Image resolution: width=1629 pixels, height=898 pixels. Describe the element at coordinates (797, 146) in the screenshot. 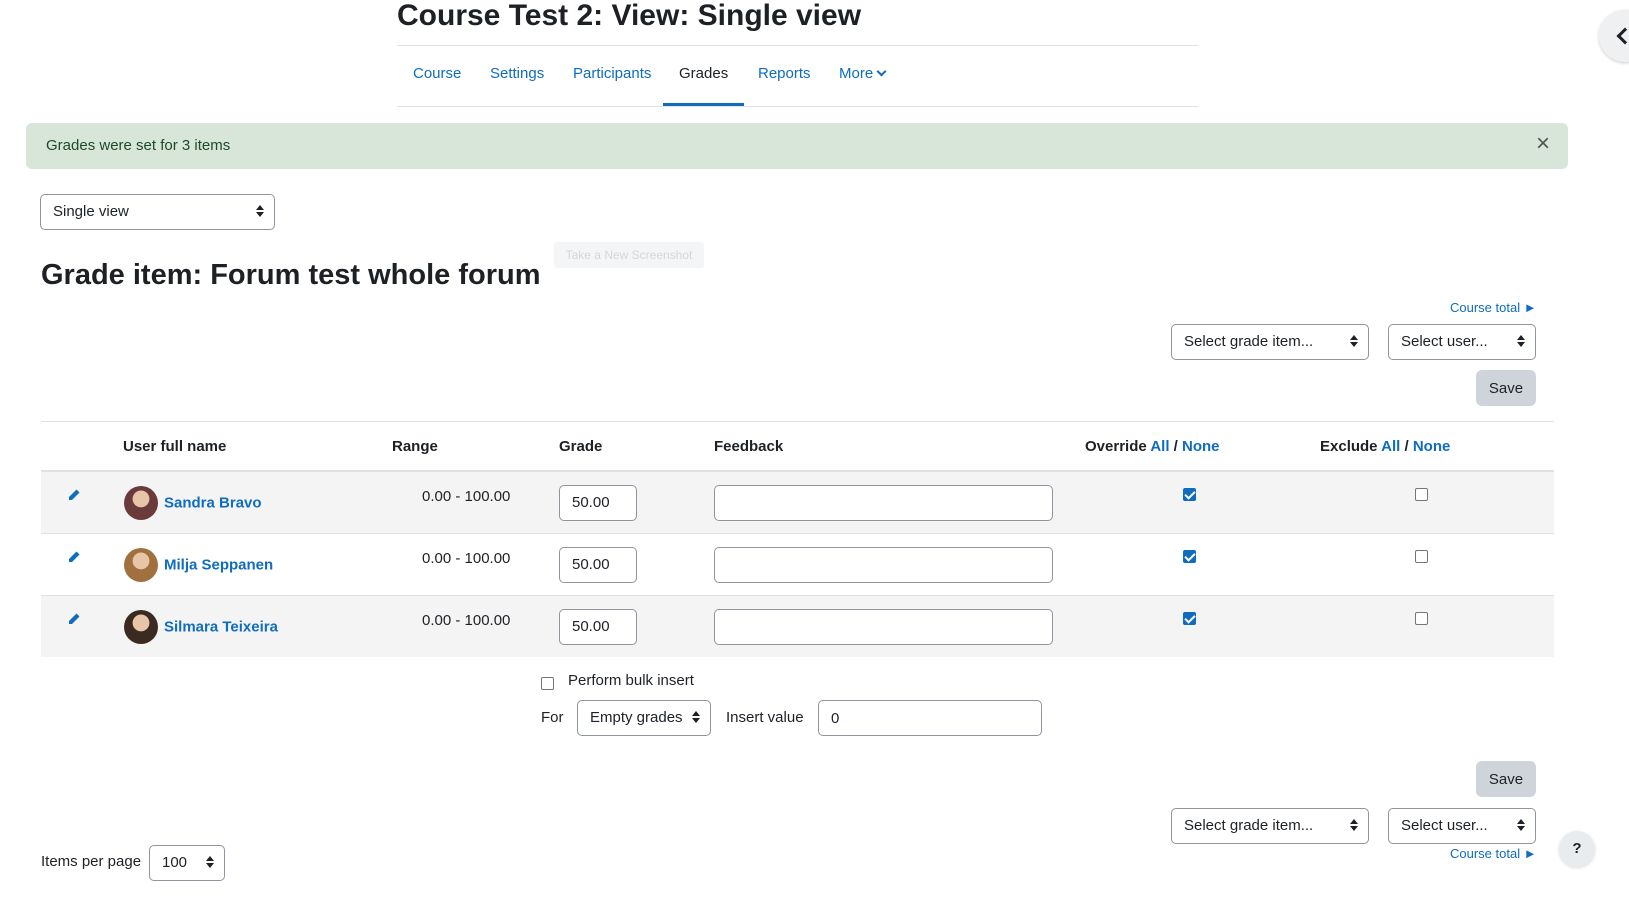

I see `success-alert: Grades were set for 3 items ×` at that location.